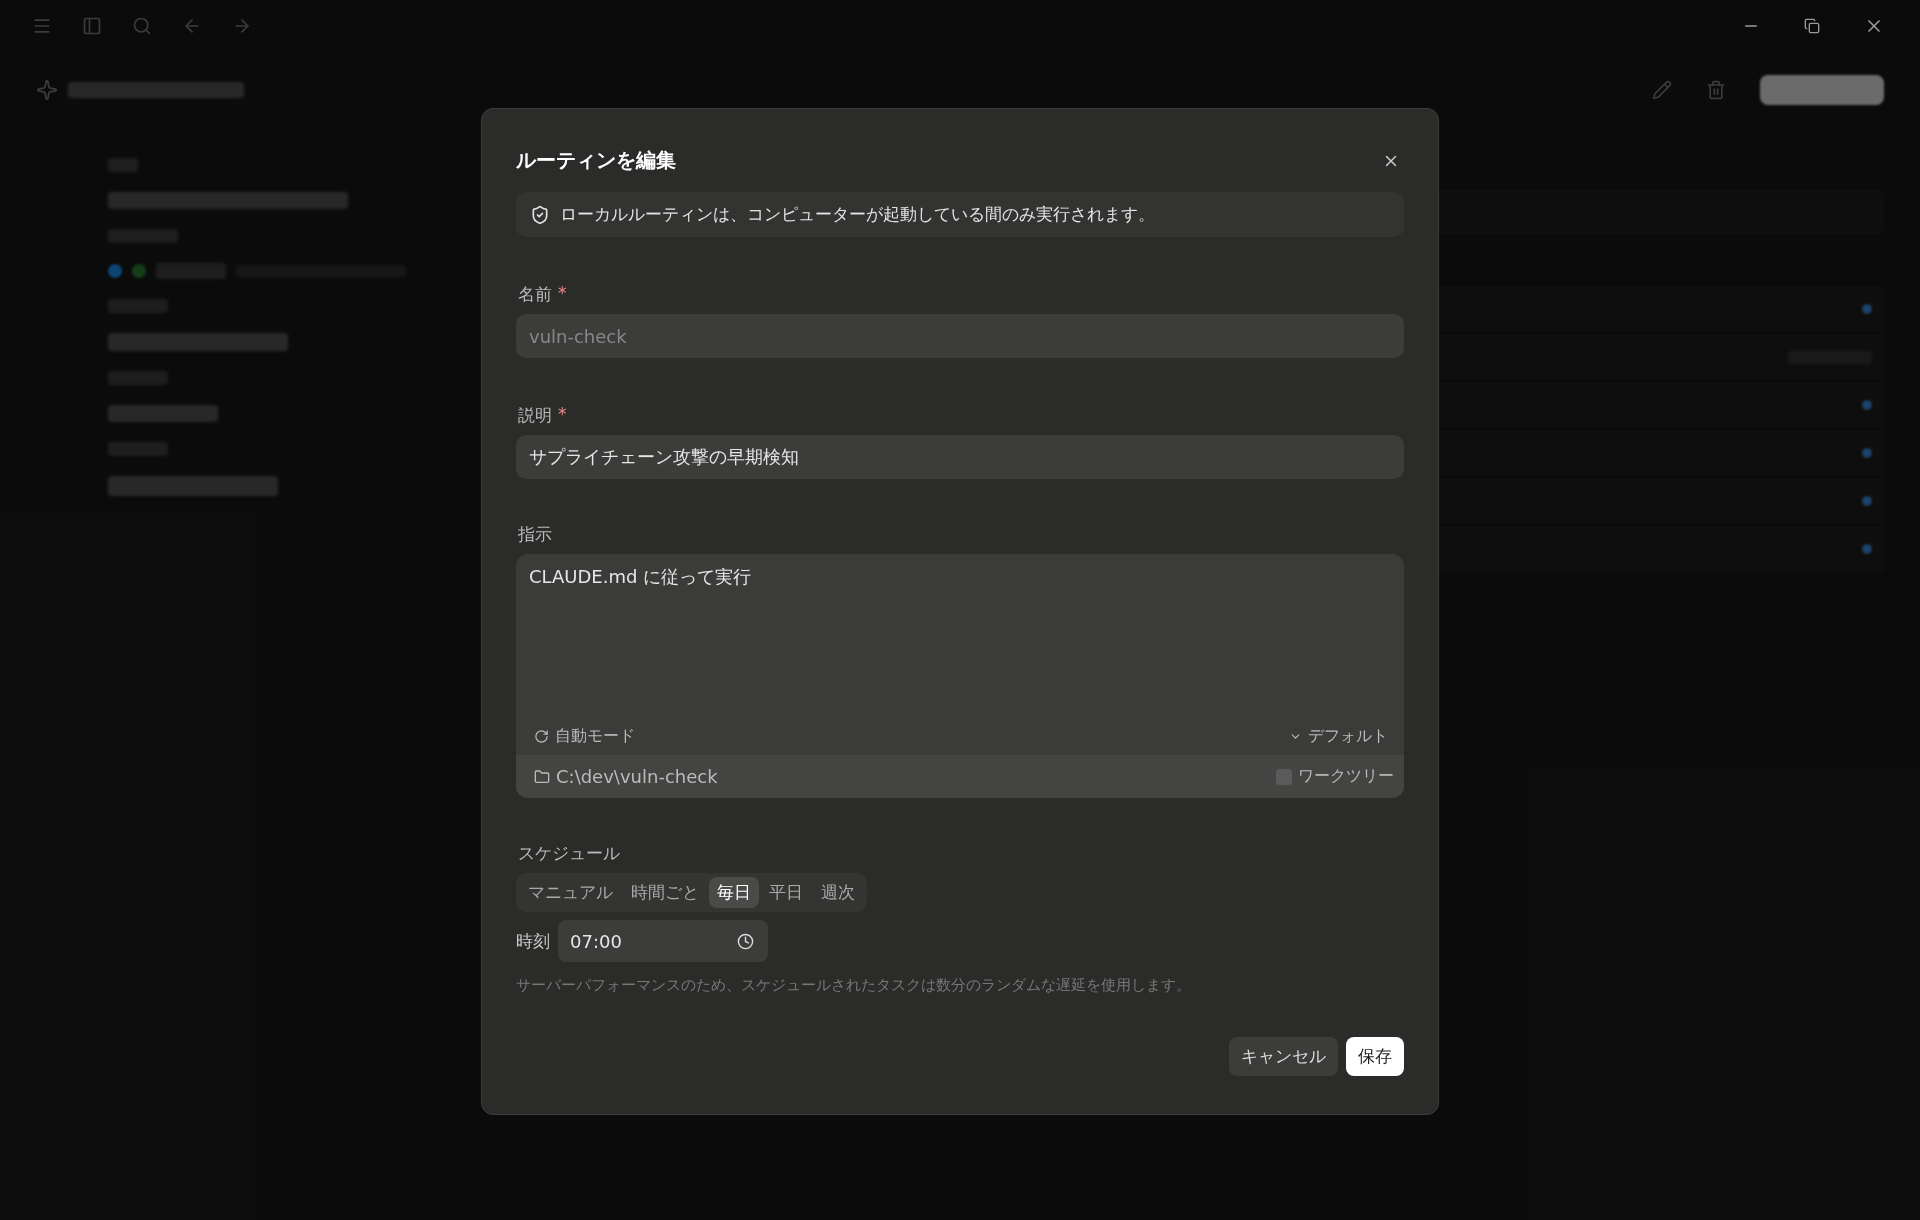 Image resolution: width=1920 pixels, height=1220 pixels. I want to click on instructions-field: CLAUDE.md に従って実行, so click(960, 636).